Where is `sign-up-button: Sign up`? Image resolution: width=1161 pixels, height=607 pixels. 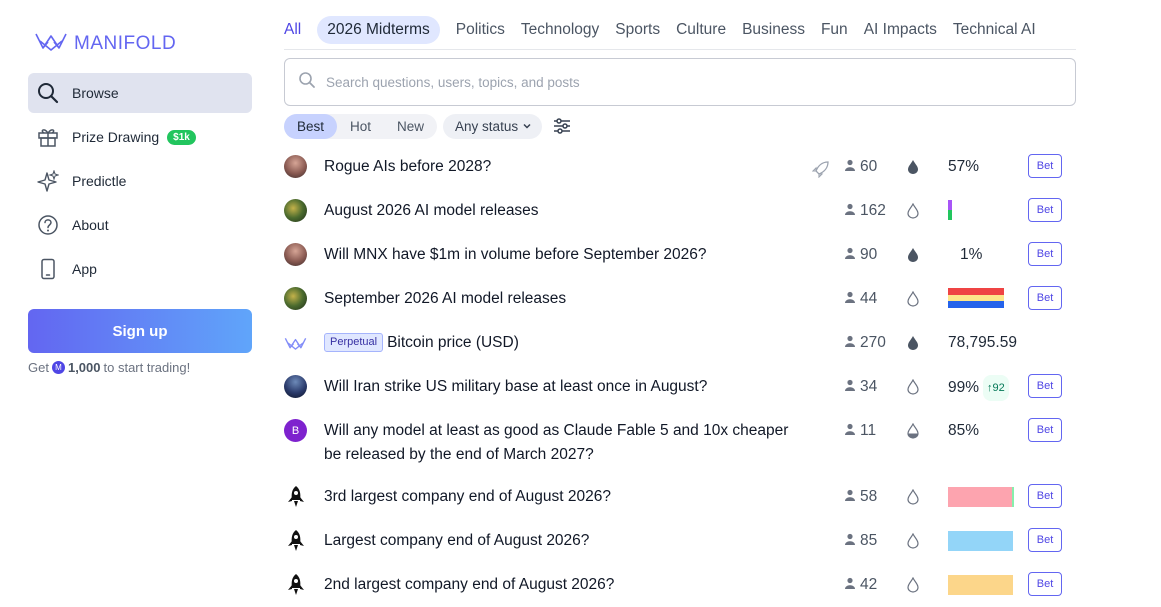 sign-up-button: Sign up is located at coordinates (140, 331).